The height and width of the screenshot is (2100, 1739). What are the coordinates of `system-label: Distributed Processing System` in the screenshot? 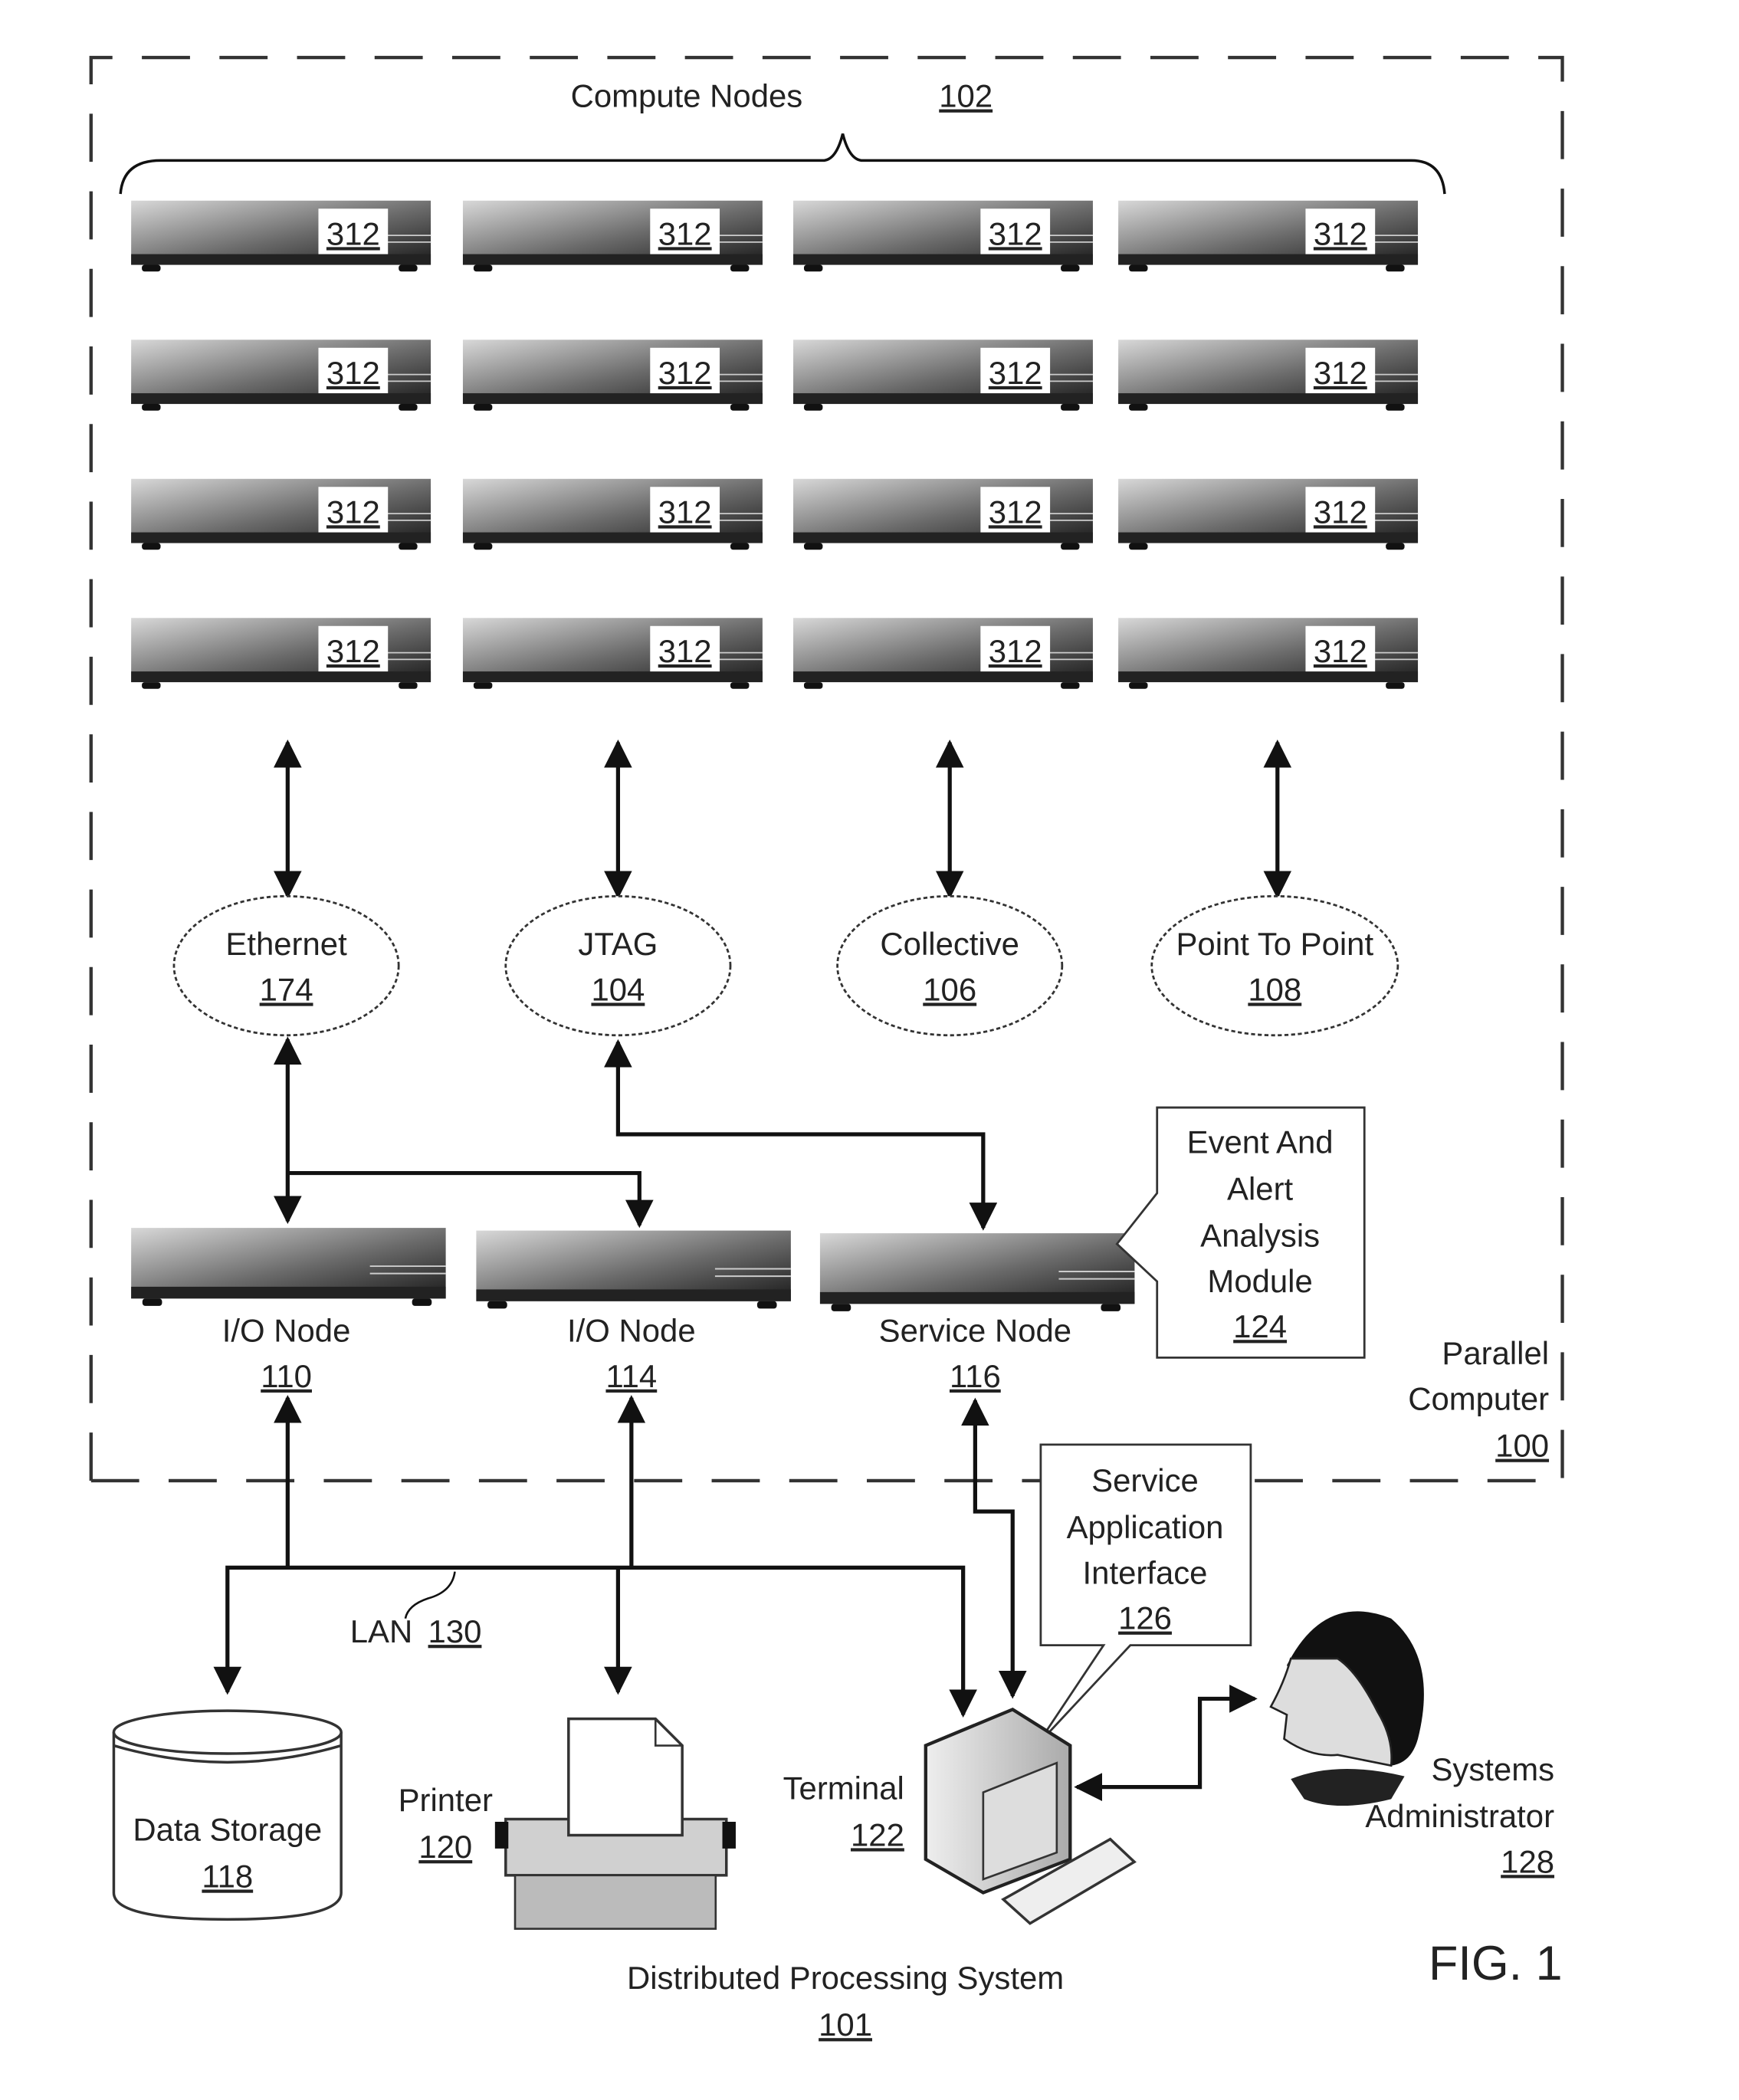 It's located at (846, 1978).